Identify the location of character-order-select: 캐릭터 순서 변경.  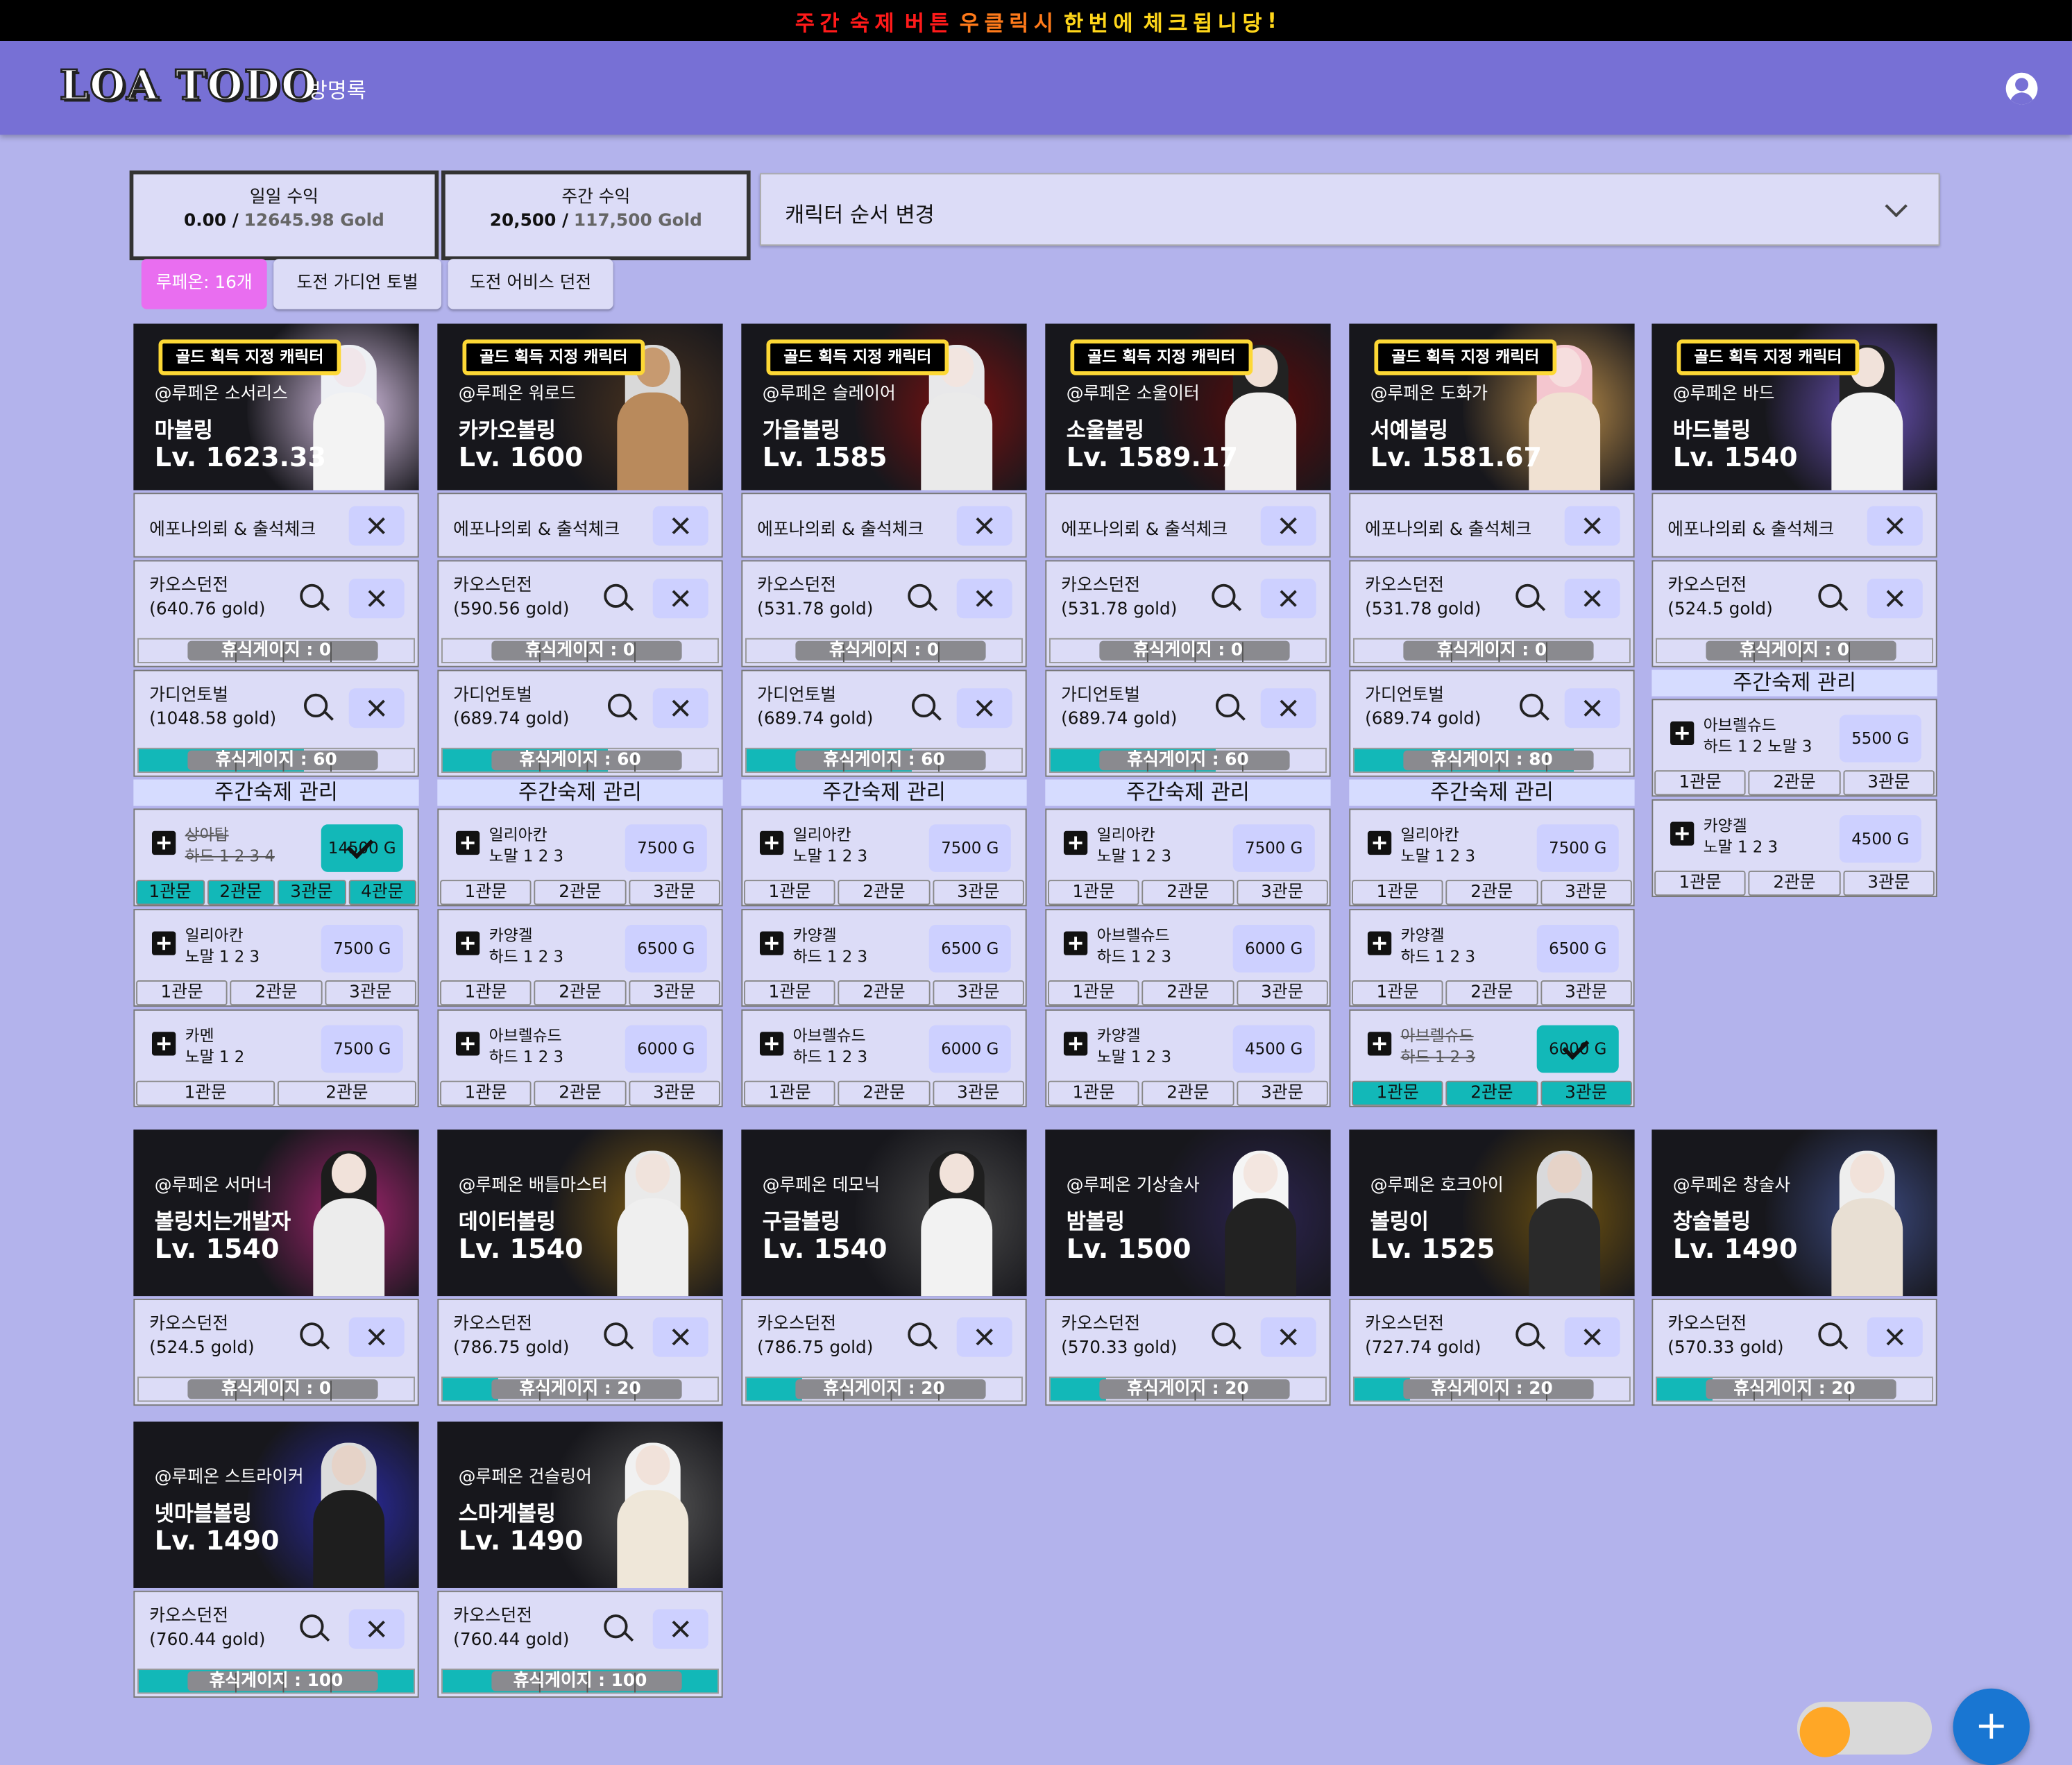
(1349, 209).